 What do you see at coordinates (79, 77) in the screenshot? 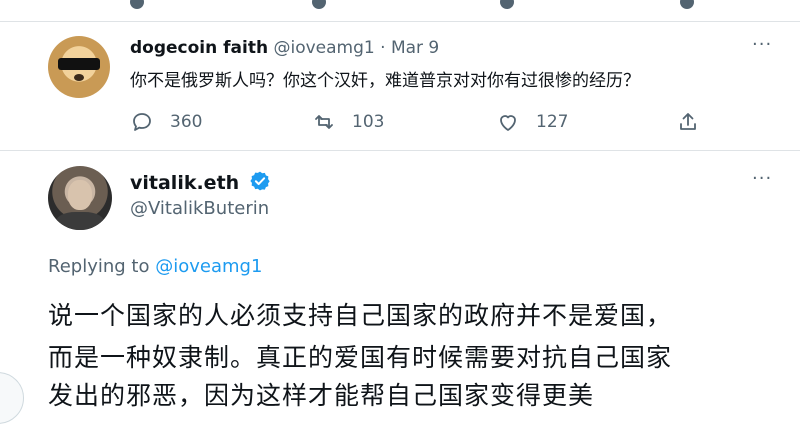
I see `nose-shape` at bounding box center [79, 77].